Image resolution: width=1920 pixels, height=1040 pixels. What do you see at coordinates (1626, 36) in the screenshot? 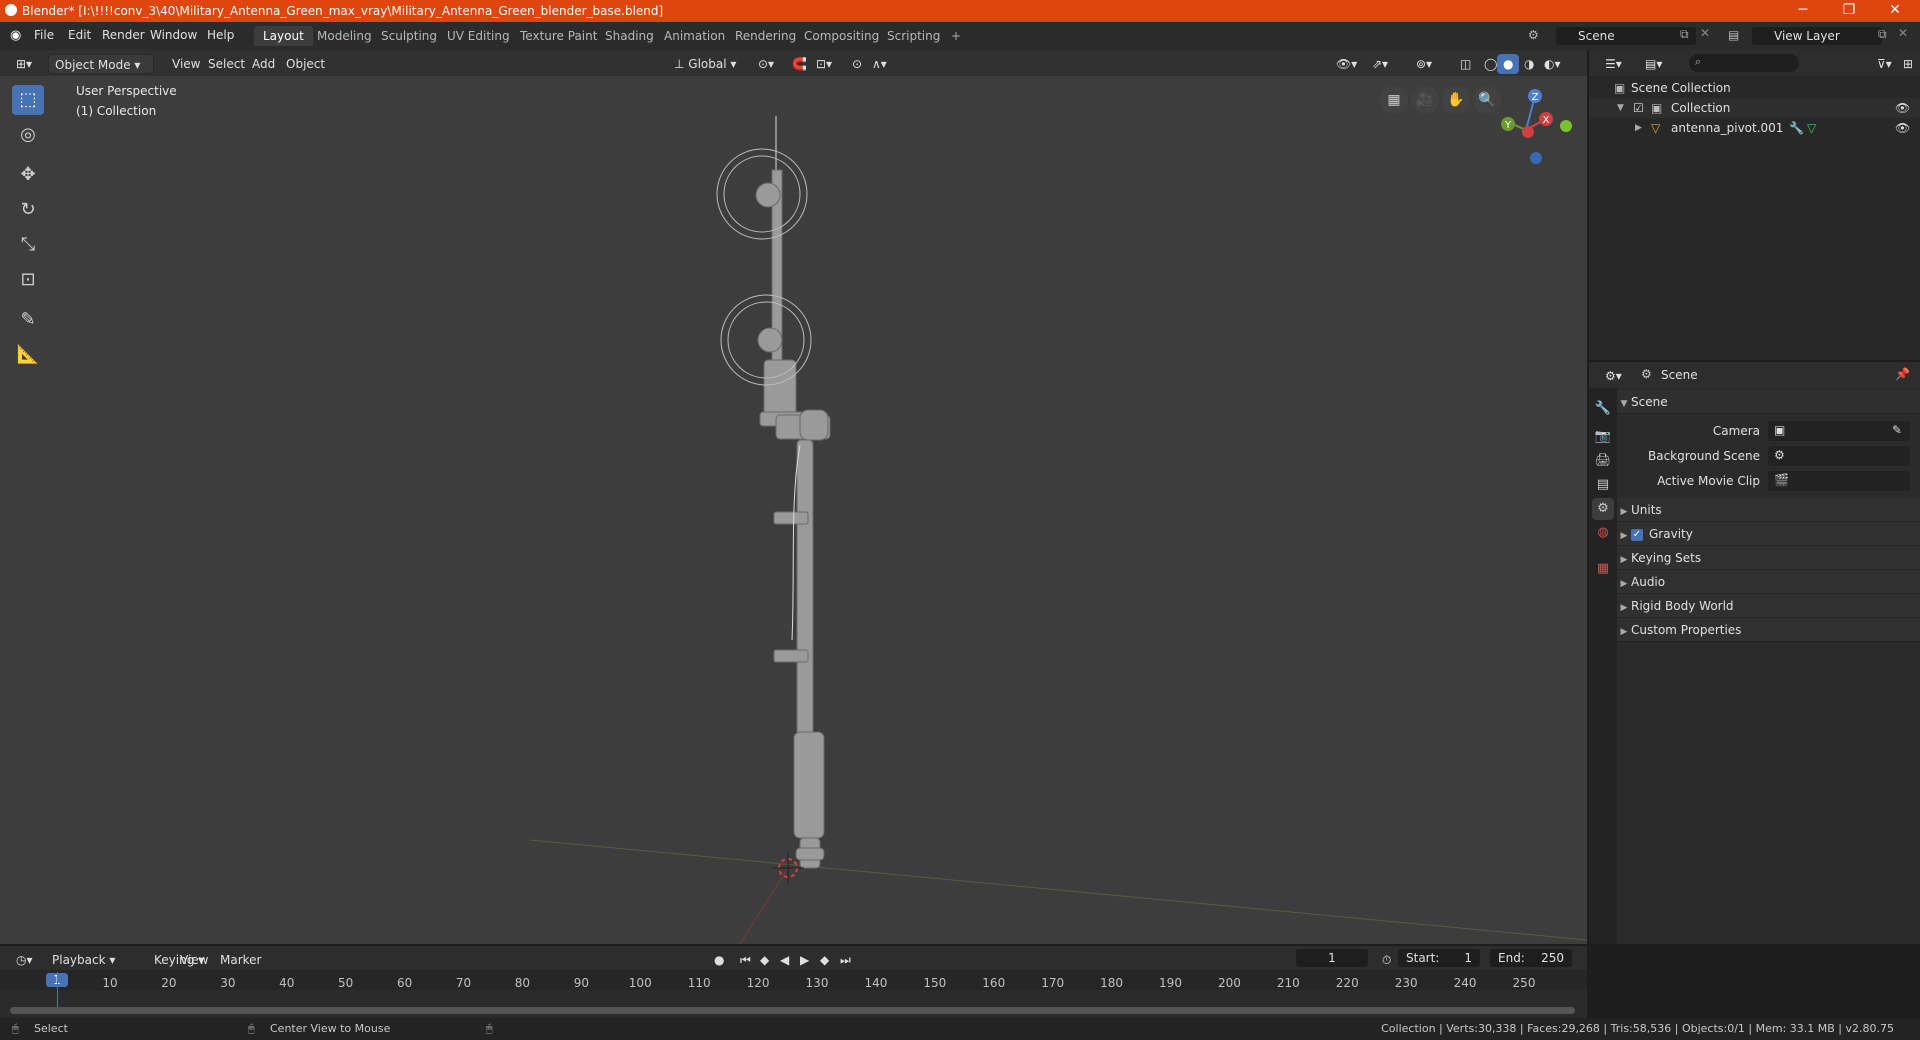
I see `scene-field: Scene` at bounding box center [1626, 36].